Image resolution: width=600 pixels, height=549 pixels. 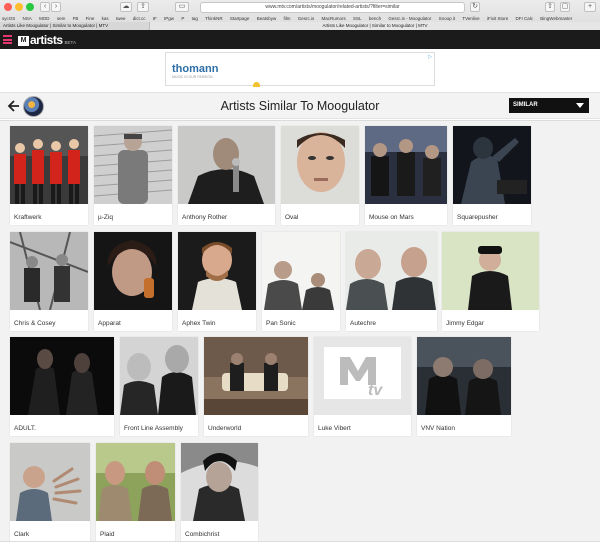 I want to click on close-window-button, so click(x=8, y=7).